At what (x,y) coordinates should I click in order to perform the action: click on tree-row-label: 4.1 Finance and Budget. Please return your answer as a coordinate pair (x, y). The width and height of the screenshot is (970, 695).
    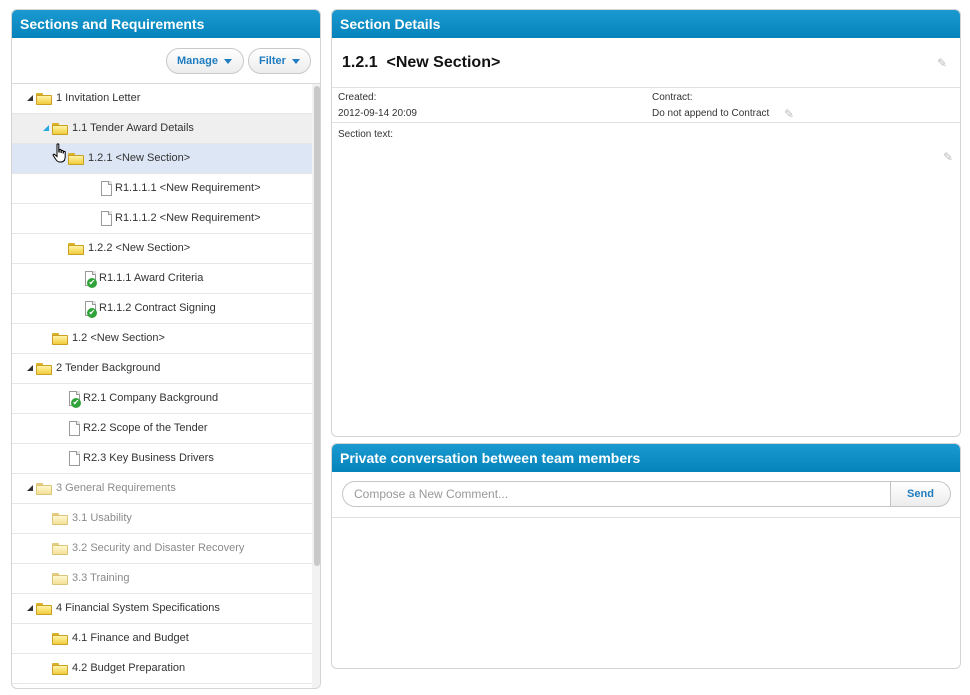
    Looking at the image, I should click on (130, 638).